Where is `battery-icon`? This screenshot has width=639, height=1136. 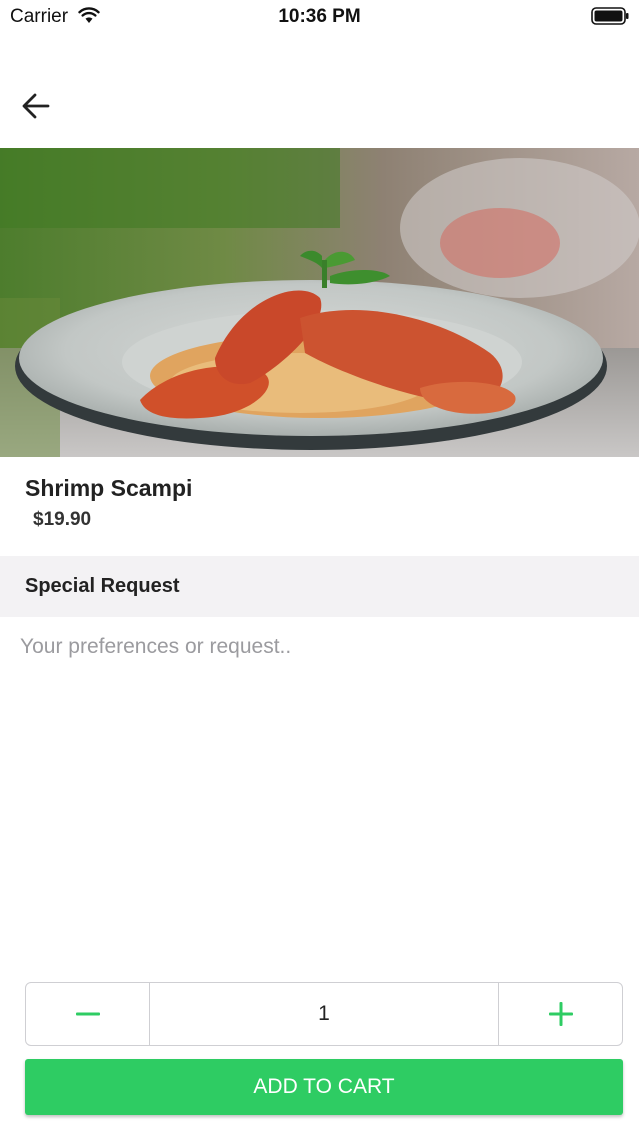
battery-icon is located at coordinates (610, 16).